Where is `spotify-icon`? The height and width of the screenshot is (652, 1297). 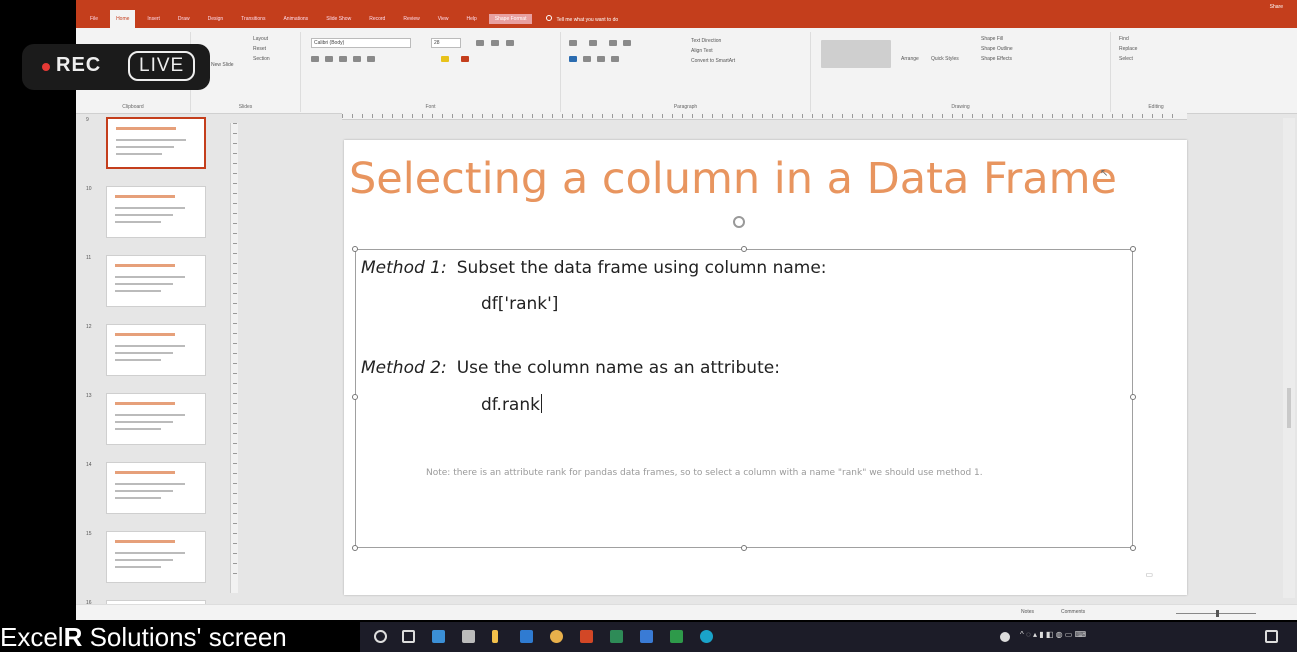
spotify-icon is located at coordinates (676, 636).